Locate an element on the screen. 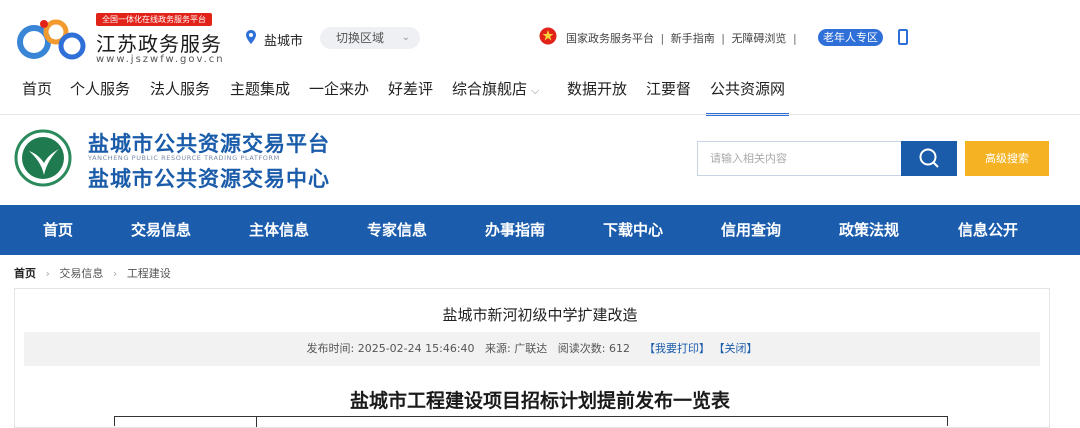  switch-area-label: 切换区域 is located at coordinates (360, 38).